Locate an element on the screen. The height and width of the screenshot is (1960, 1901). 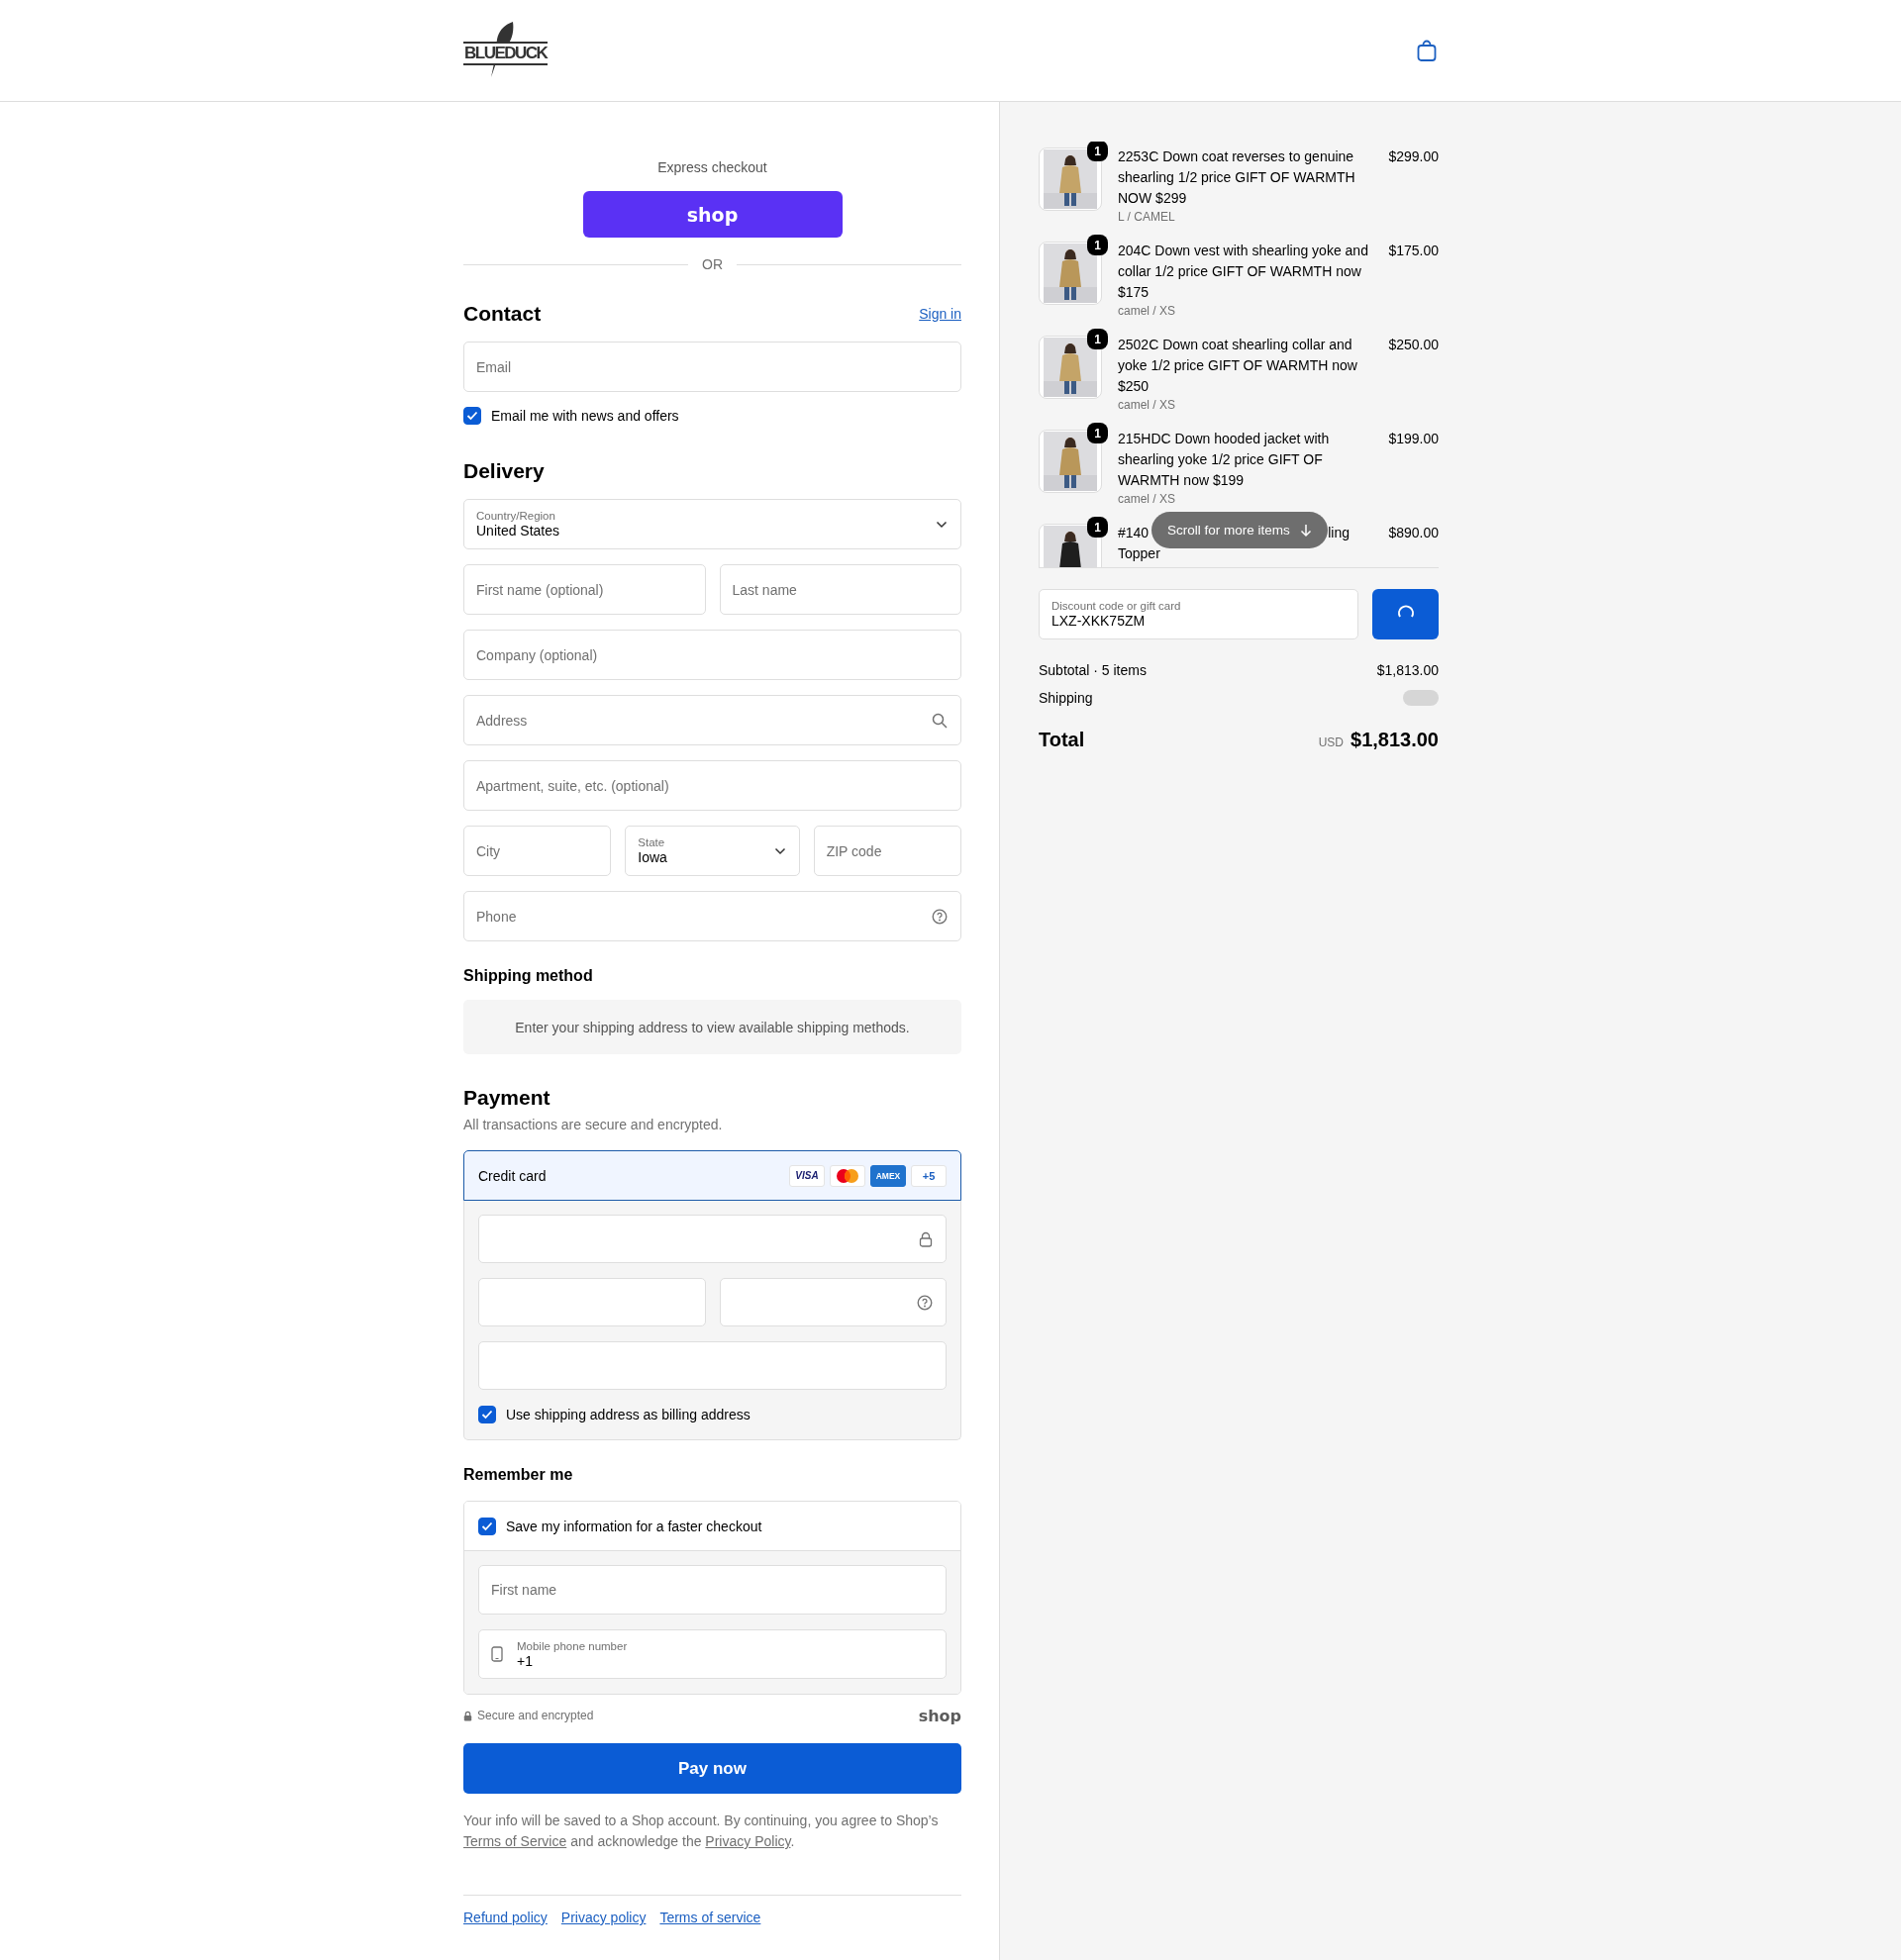
product-price: $299.00 is located at coordinates (1413, 156).